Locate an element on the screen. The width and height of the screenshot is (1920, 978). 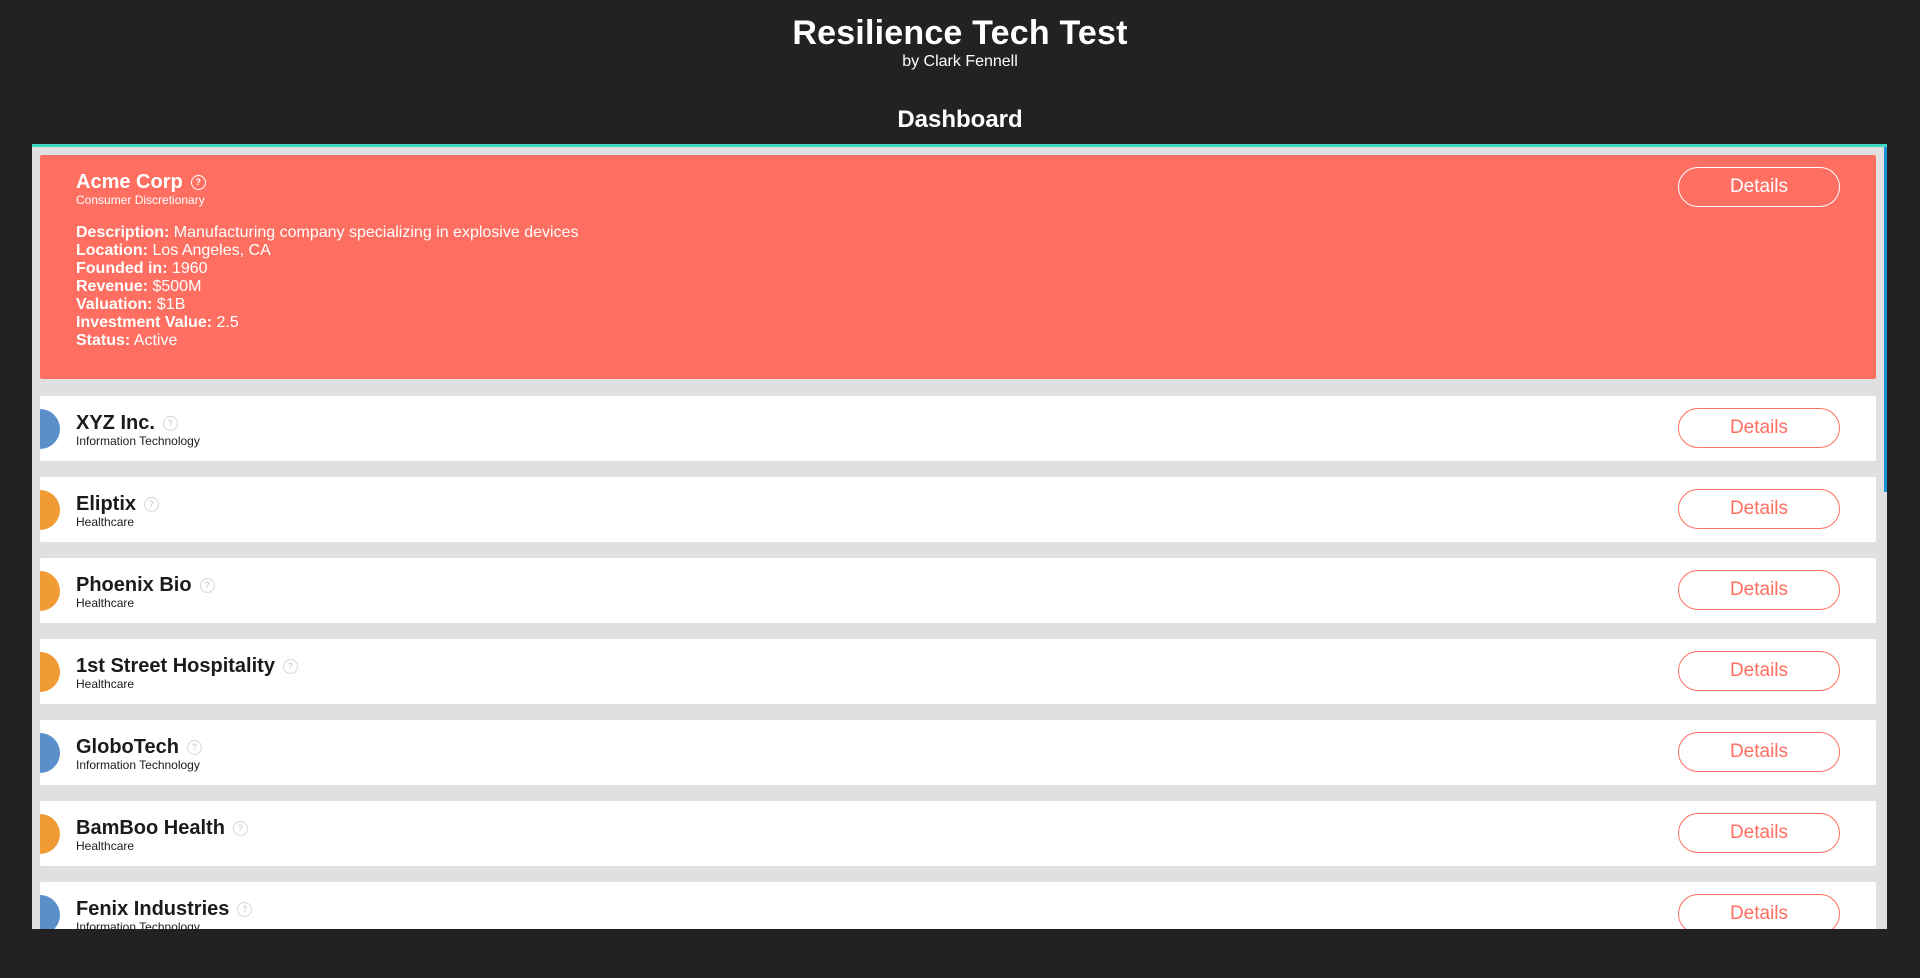
company-name-row: XYZ Inc.? is located at coordinates (127, 423).